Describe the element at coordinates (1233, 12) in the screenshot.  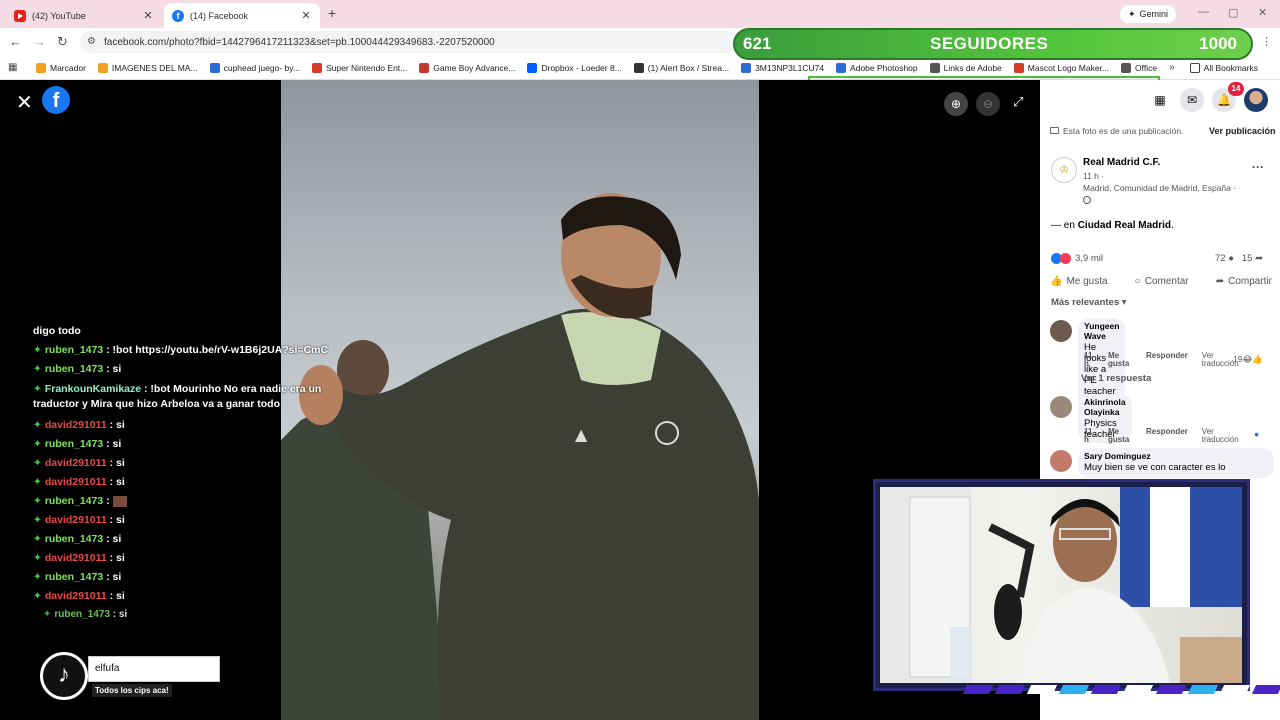
I see `maximize-button: ▢` at that location.